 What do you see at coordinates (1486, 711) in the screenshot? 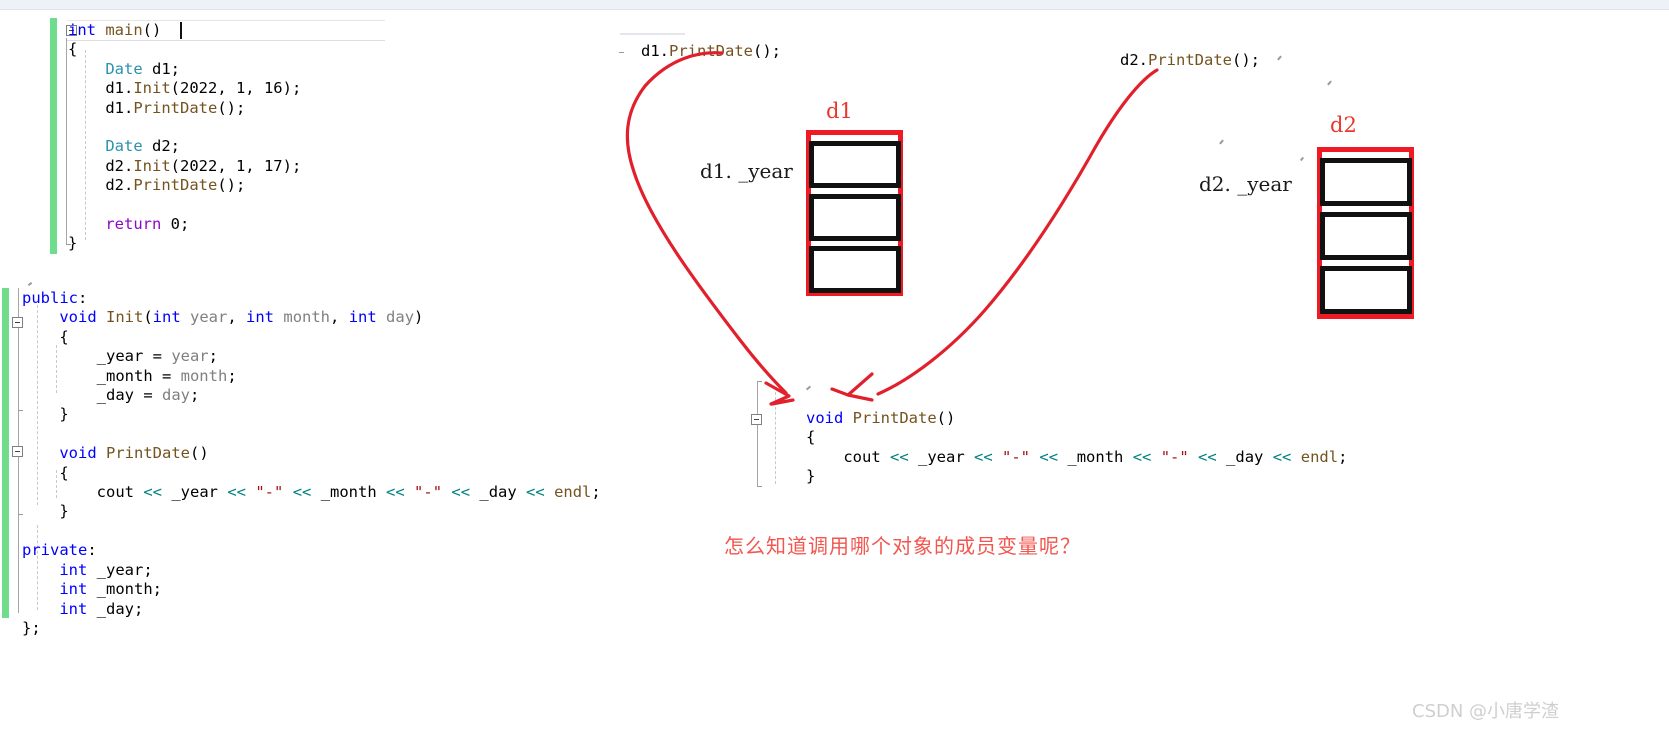
I see `csdn-watermark: CSDN @小唐学渣` at bounding box center [1486, 711].